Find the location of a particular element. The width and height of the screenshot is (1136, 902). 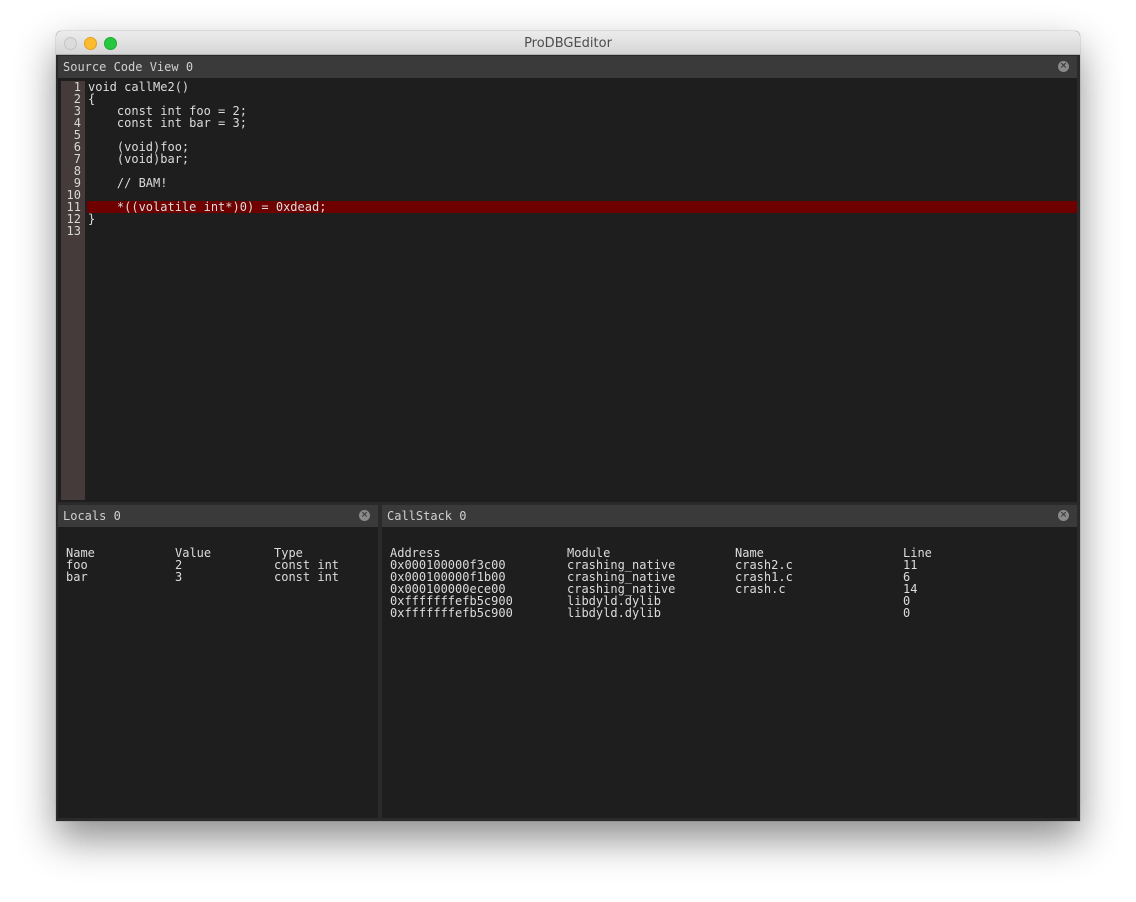

title-bar: ProDBGEditor is located at coordinates (568, 43).